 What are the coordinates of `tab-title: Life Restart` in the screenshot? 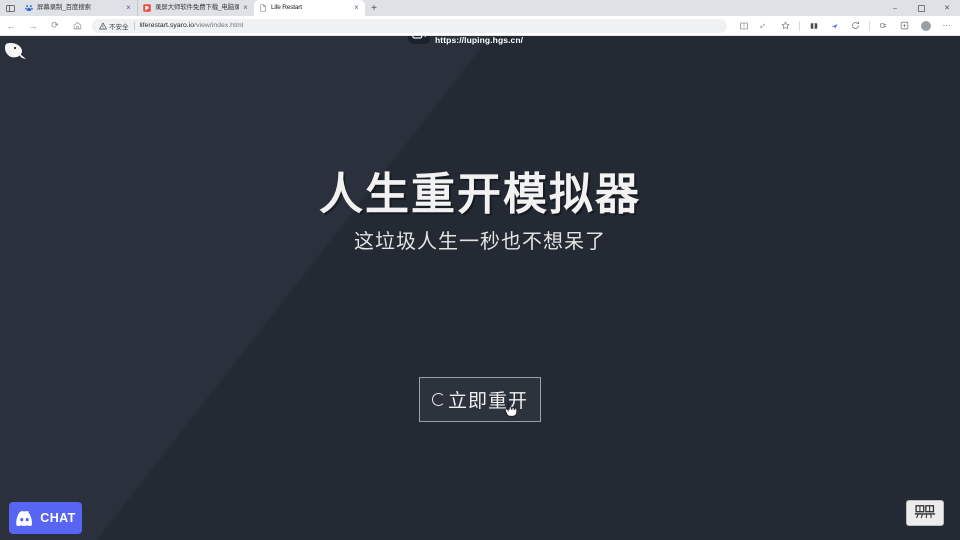 It's located at (286, 7).